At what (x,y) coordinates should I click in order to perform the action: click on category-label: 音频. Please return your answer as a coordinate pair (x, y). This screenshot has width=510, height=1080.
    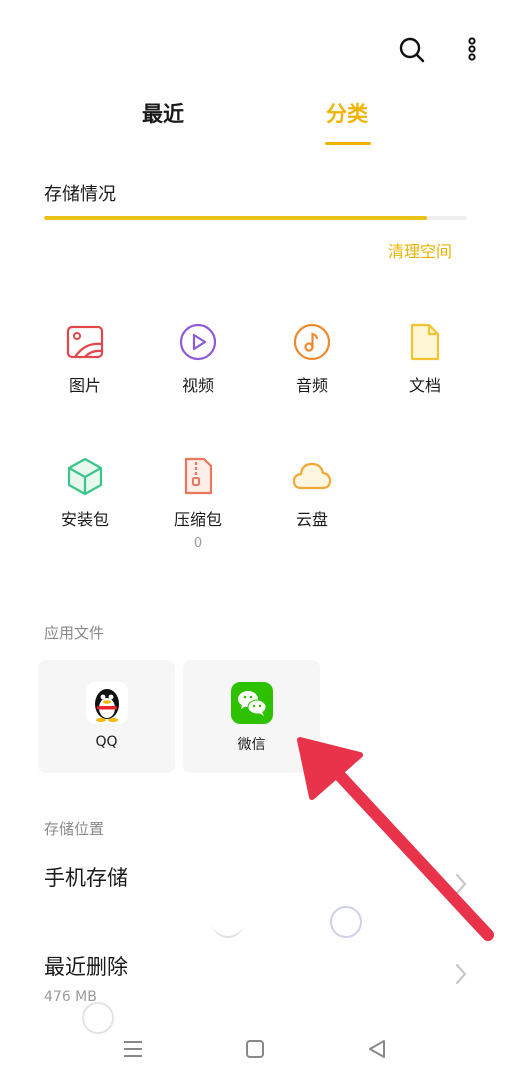
    Looking at the image, I should click on (311, 385).